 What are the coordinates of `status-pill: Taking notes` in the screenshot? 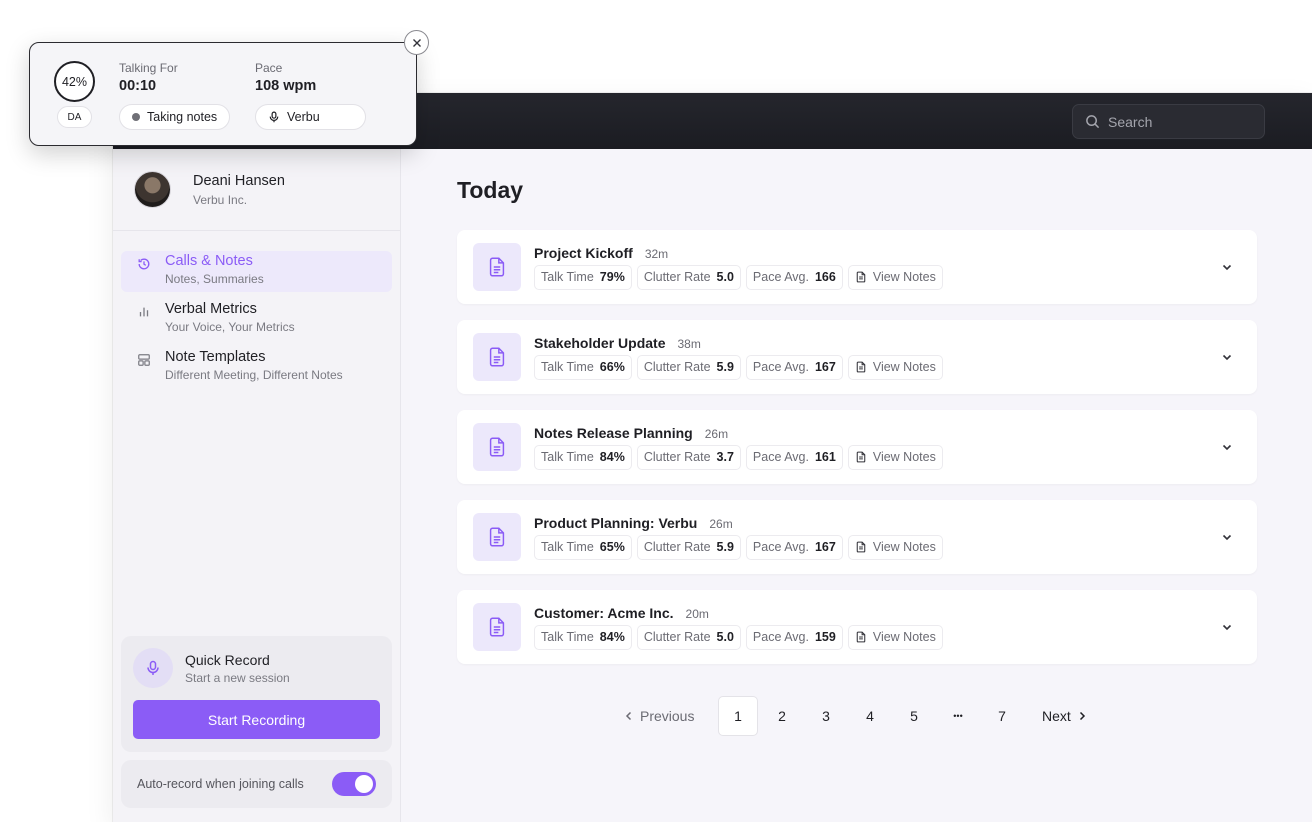 It's located at (175, 117).